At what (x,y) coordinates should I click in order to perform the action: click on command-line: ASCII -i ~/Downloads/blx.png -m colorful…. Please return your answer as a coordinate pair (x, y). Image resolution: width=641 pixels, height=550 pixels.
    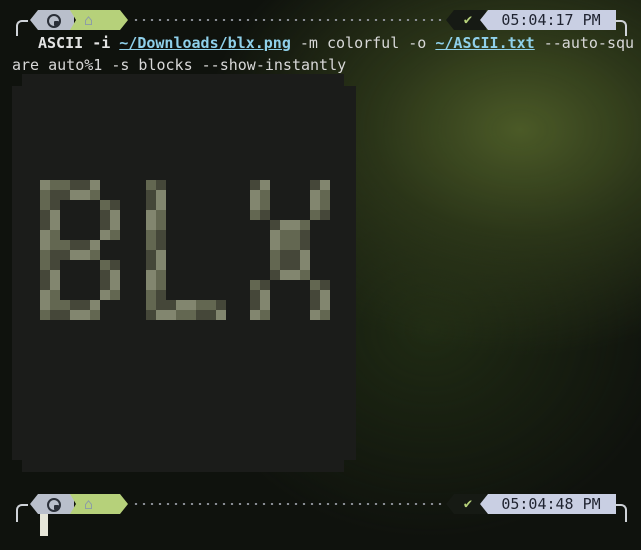
    Looking at the image, I should click on (326, 54).